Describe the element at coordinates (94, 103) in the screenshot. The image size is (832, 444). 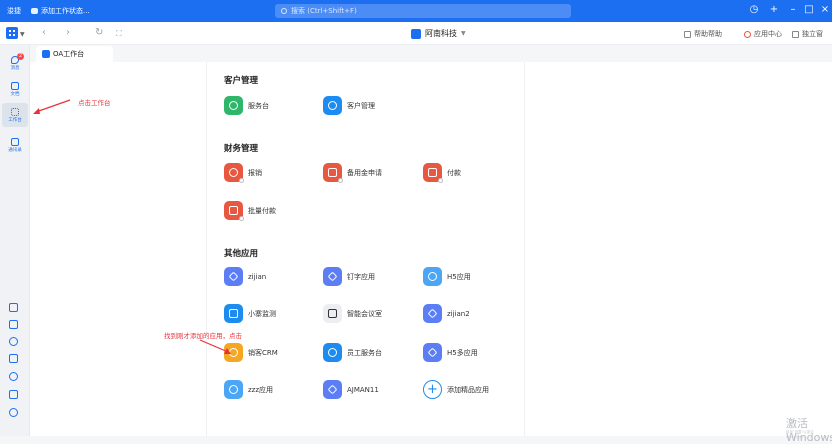
I see `annotation-workbench: 点击工作台` at that location.